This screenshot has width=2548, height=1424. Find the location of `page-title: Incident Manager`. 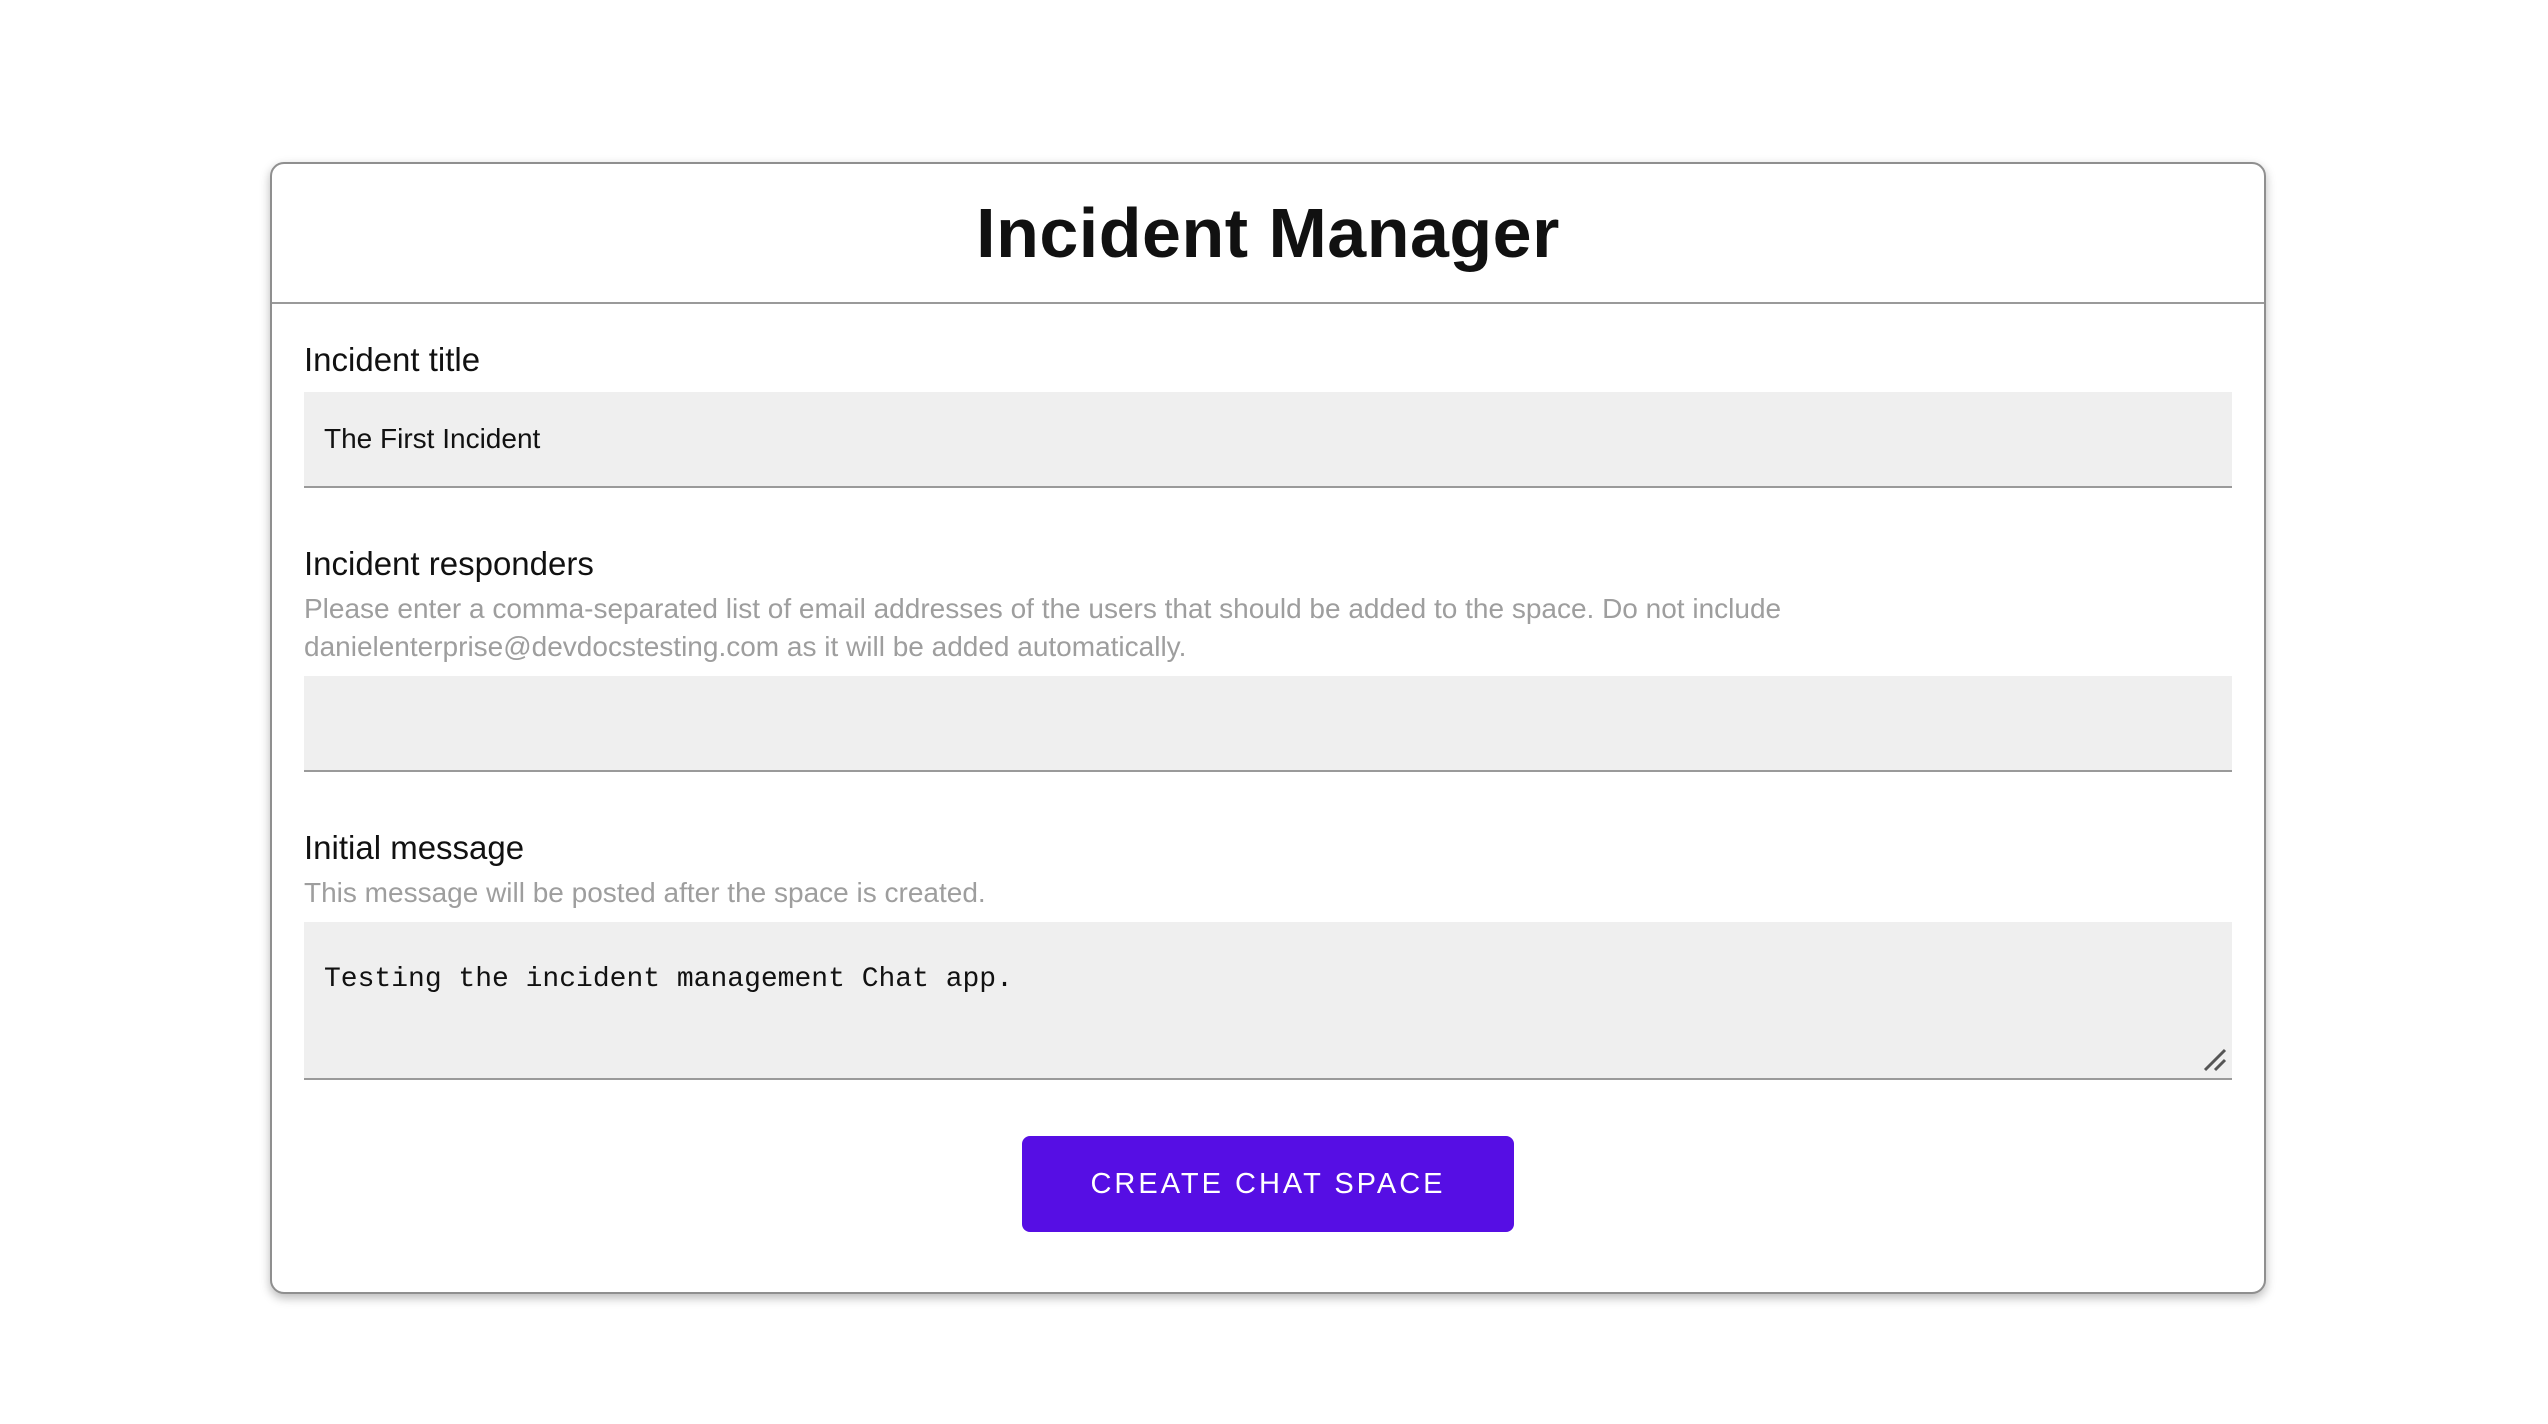

page-title: Incident Manager is located at coordinates (1268, 233).